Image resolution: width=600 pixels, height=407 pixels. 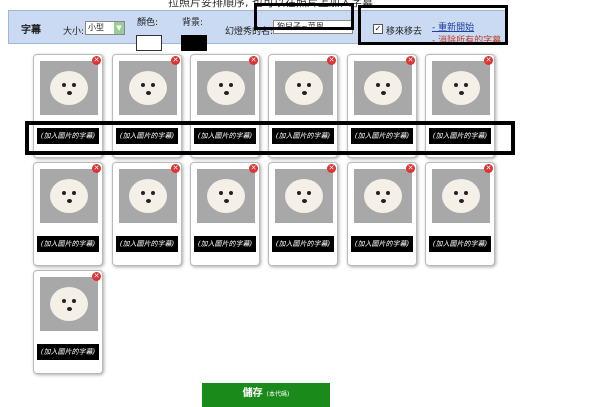 I want to click on caption-row-highlight, so click(x=270, y=138).